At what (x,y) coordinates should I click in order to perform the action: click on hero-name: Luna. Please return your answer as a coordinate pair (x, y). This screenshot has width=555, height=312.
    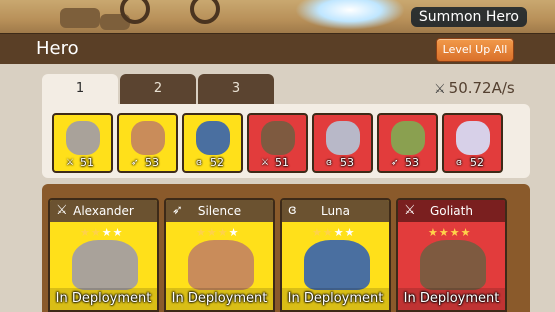
    Looking at the image, I should click on (335, 211).